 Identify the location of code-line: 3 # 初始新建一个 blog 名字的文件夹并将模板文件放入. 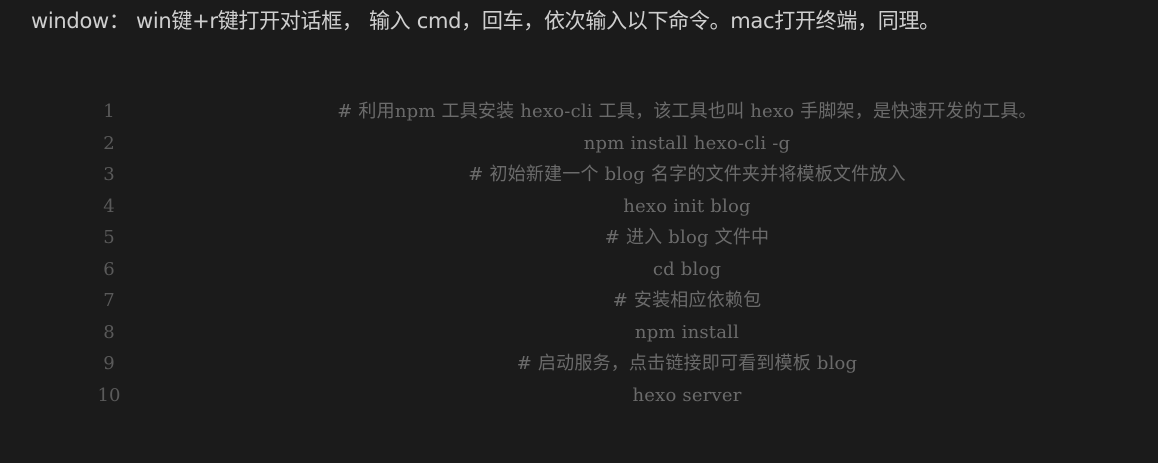
(579, 174).